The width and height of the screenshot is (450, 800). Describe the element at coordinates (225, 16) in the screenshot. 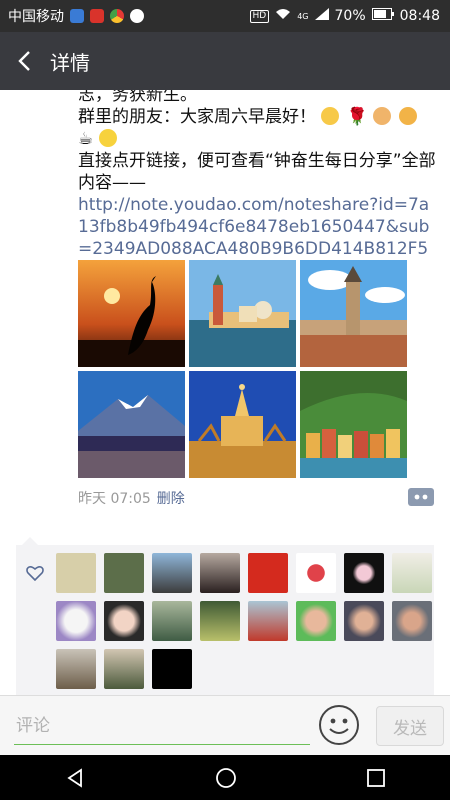

I see `status-bar: 中国移动 HD 4G 70% 08:48` at that location.